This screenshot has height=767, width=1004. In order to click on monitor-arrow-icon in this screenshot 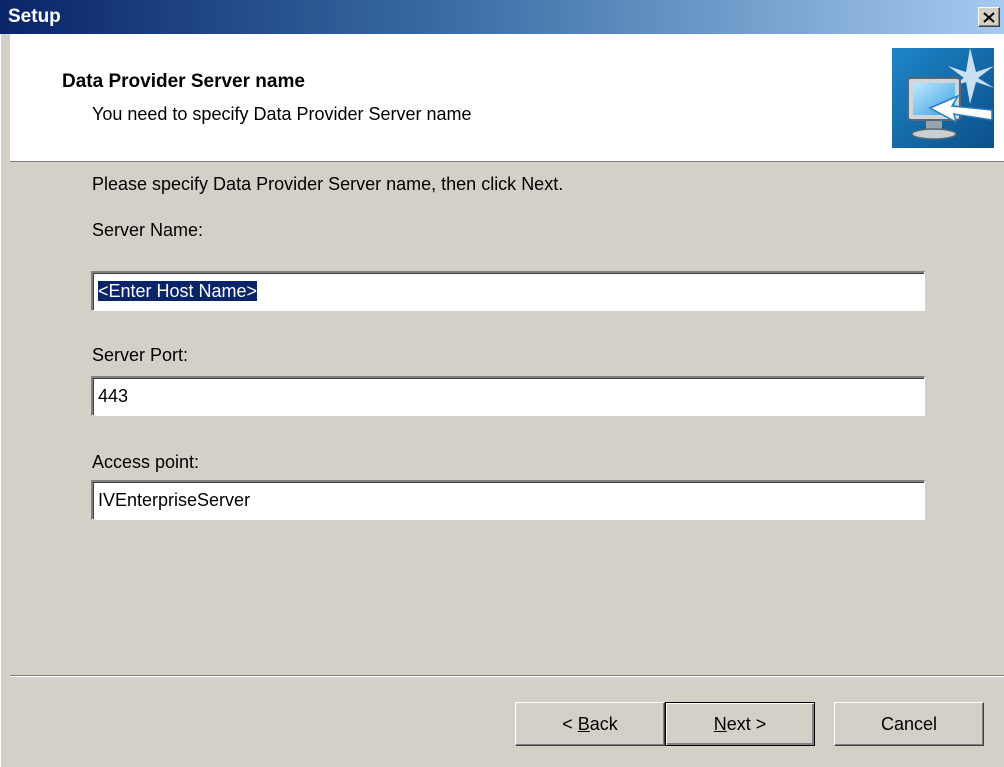, I will do `click(943, 98)`.